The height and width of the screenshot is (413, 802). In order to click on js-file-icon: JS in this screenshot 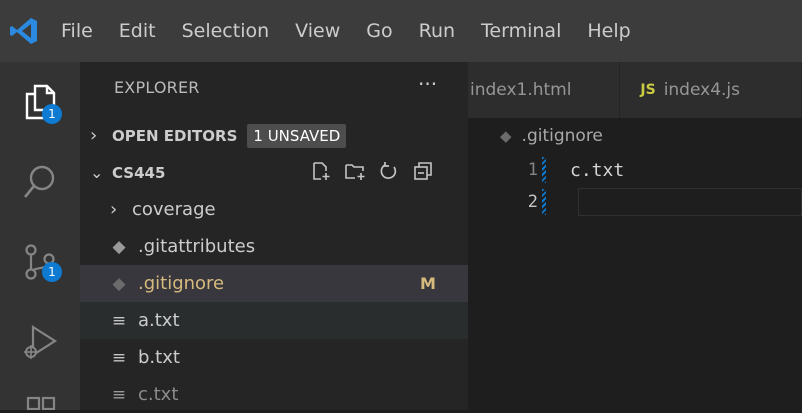, I will do `click(648, 90)`.